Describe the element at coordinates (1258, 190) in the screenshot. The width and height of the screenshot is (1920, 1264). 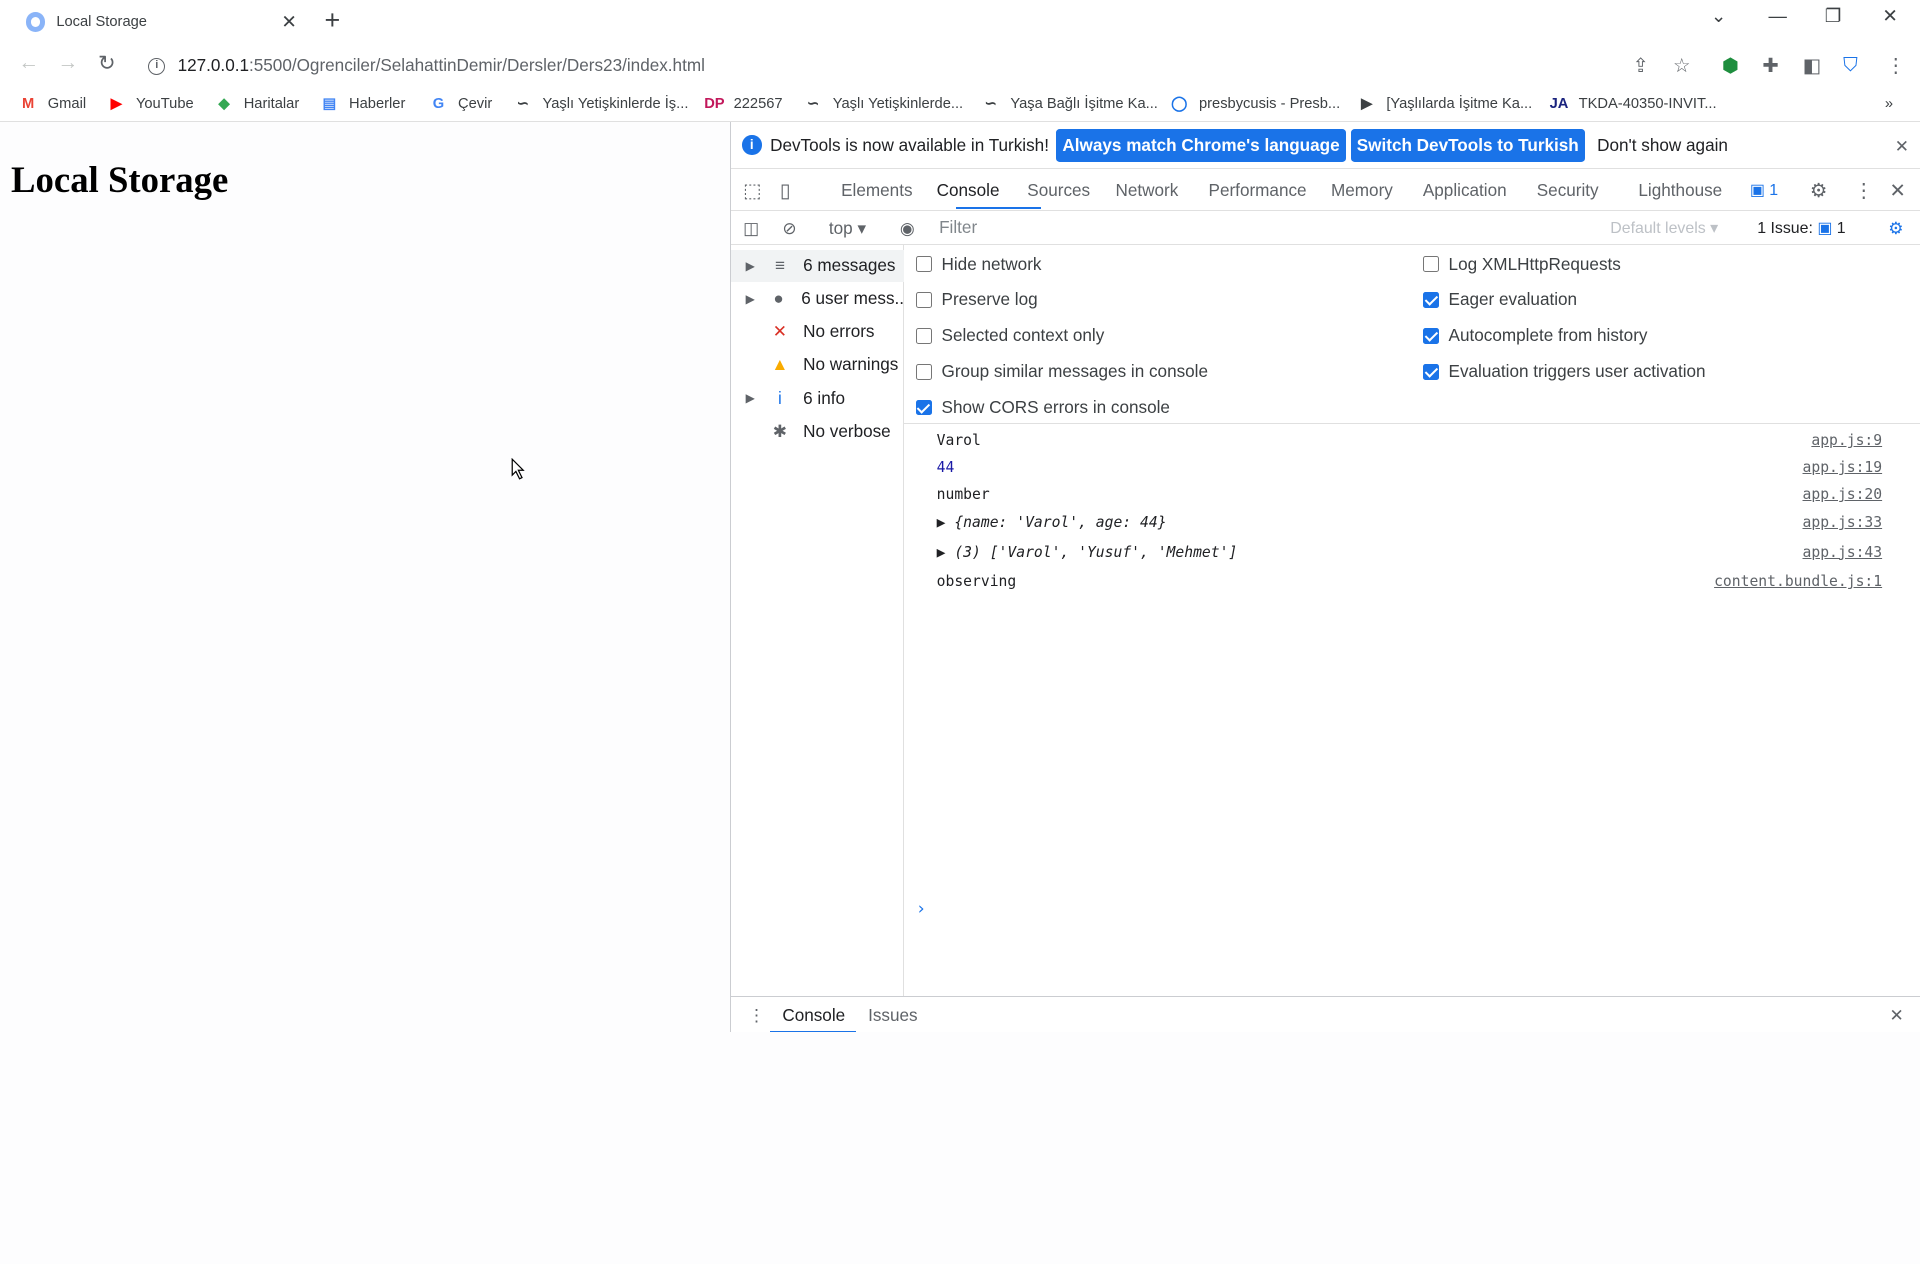
I see `tab-performance: Performance` at that location.